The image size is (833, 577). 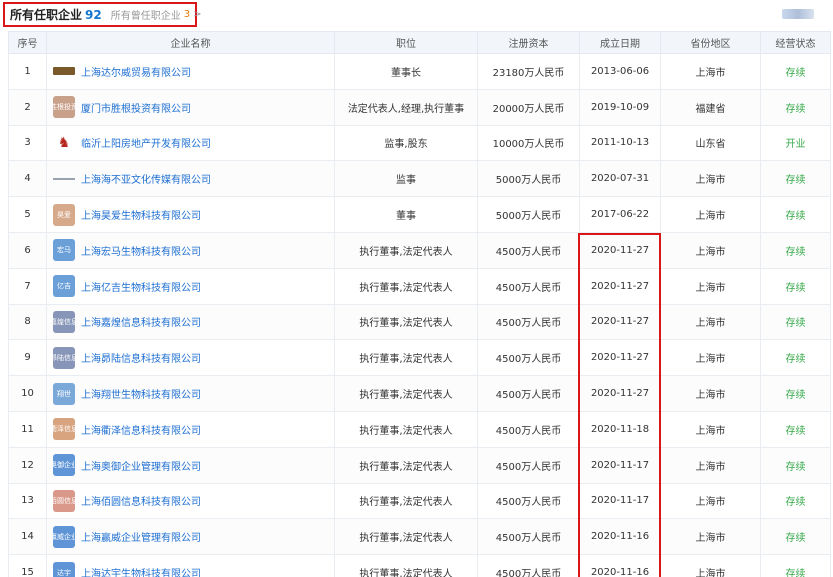 I want to click on chevron-right-icon: >, so click(x=197, y=14).